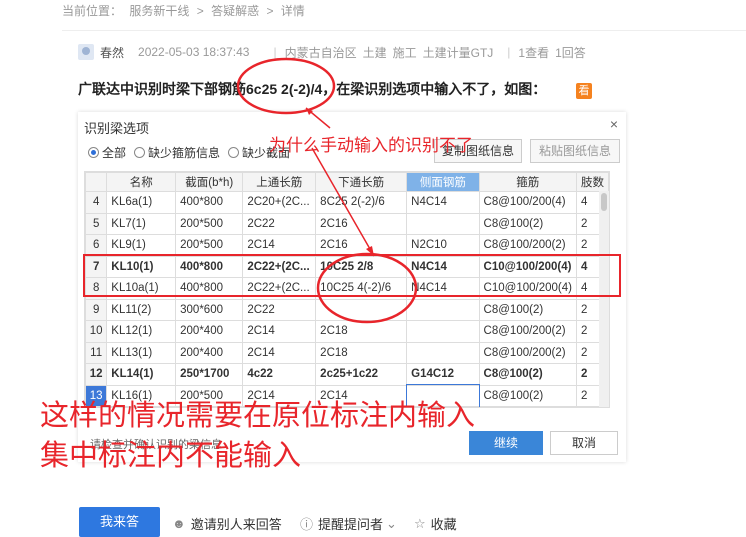 This screenshot has height=537, width=746. I want to click on table-cell: KL13(1), so click(141, 352).